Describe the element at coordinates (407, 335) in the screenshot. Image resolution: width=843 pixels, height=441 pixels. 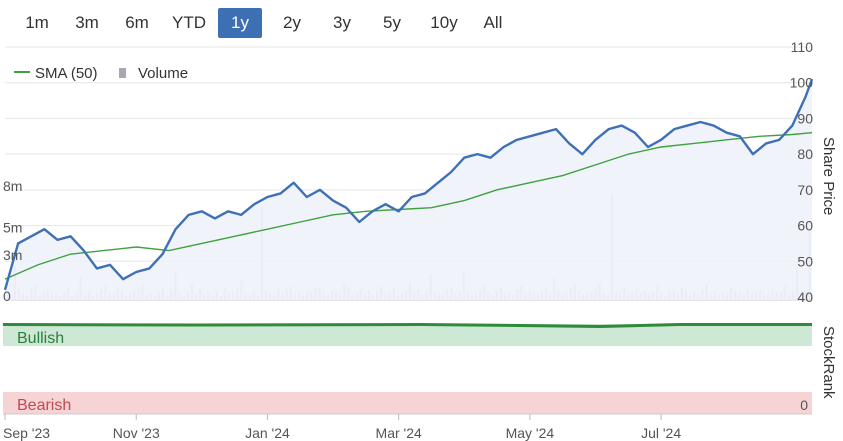
I see `bullish-band` at that location.